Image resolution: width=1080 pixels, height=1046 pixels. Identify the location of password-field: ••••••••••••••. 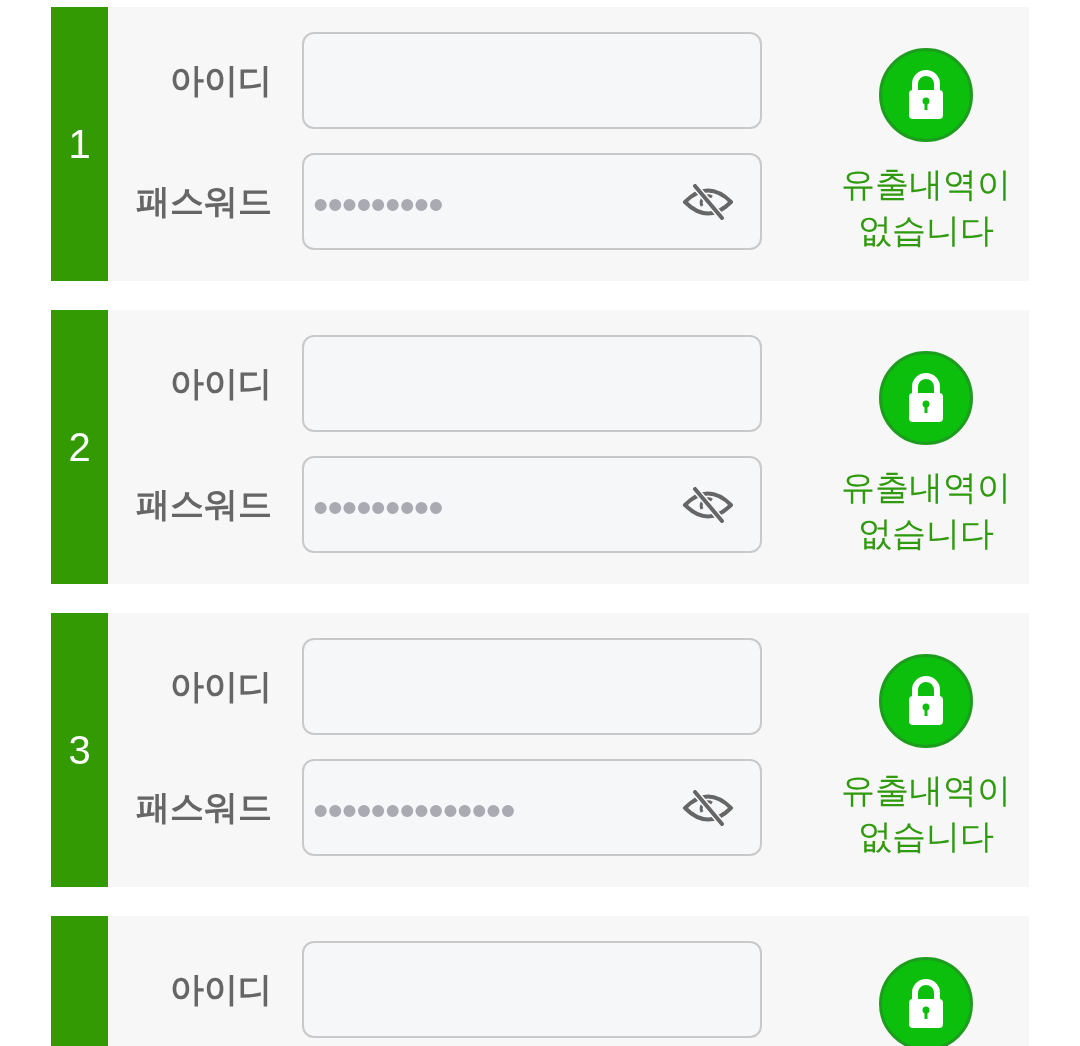
(532, 807).